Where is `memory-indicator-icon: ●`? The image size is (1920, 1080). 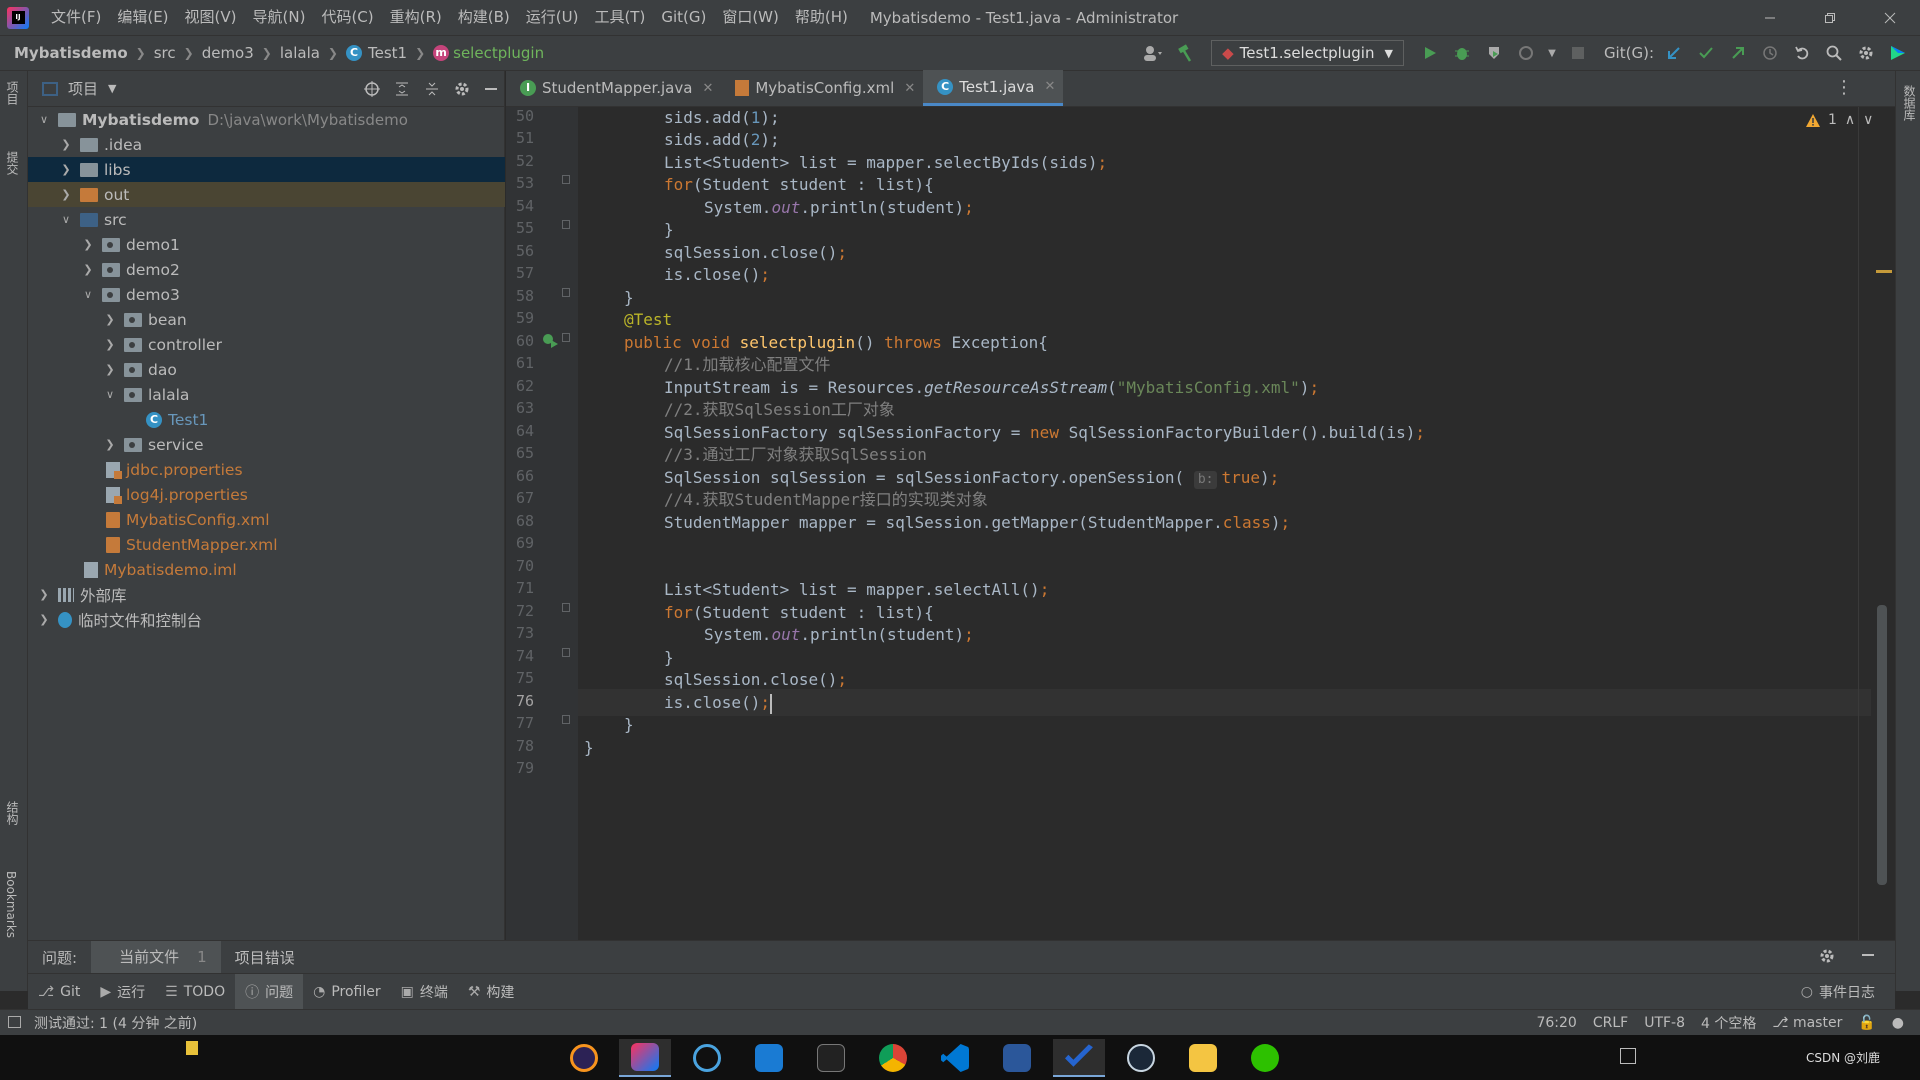
memory-indicator-icon: ● is located at coordinates (1898, 1023).